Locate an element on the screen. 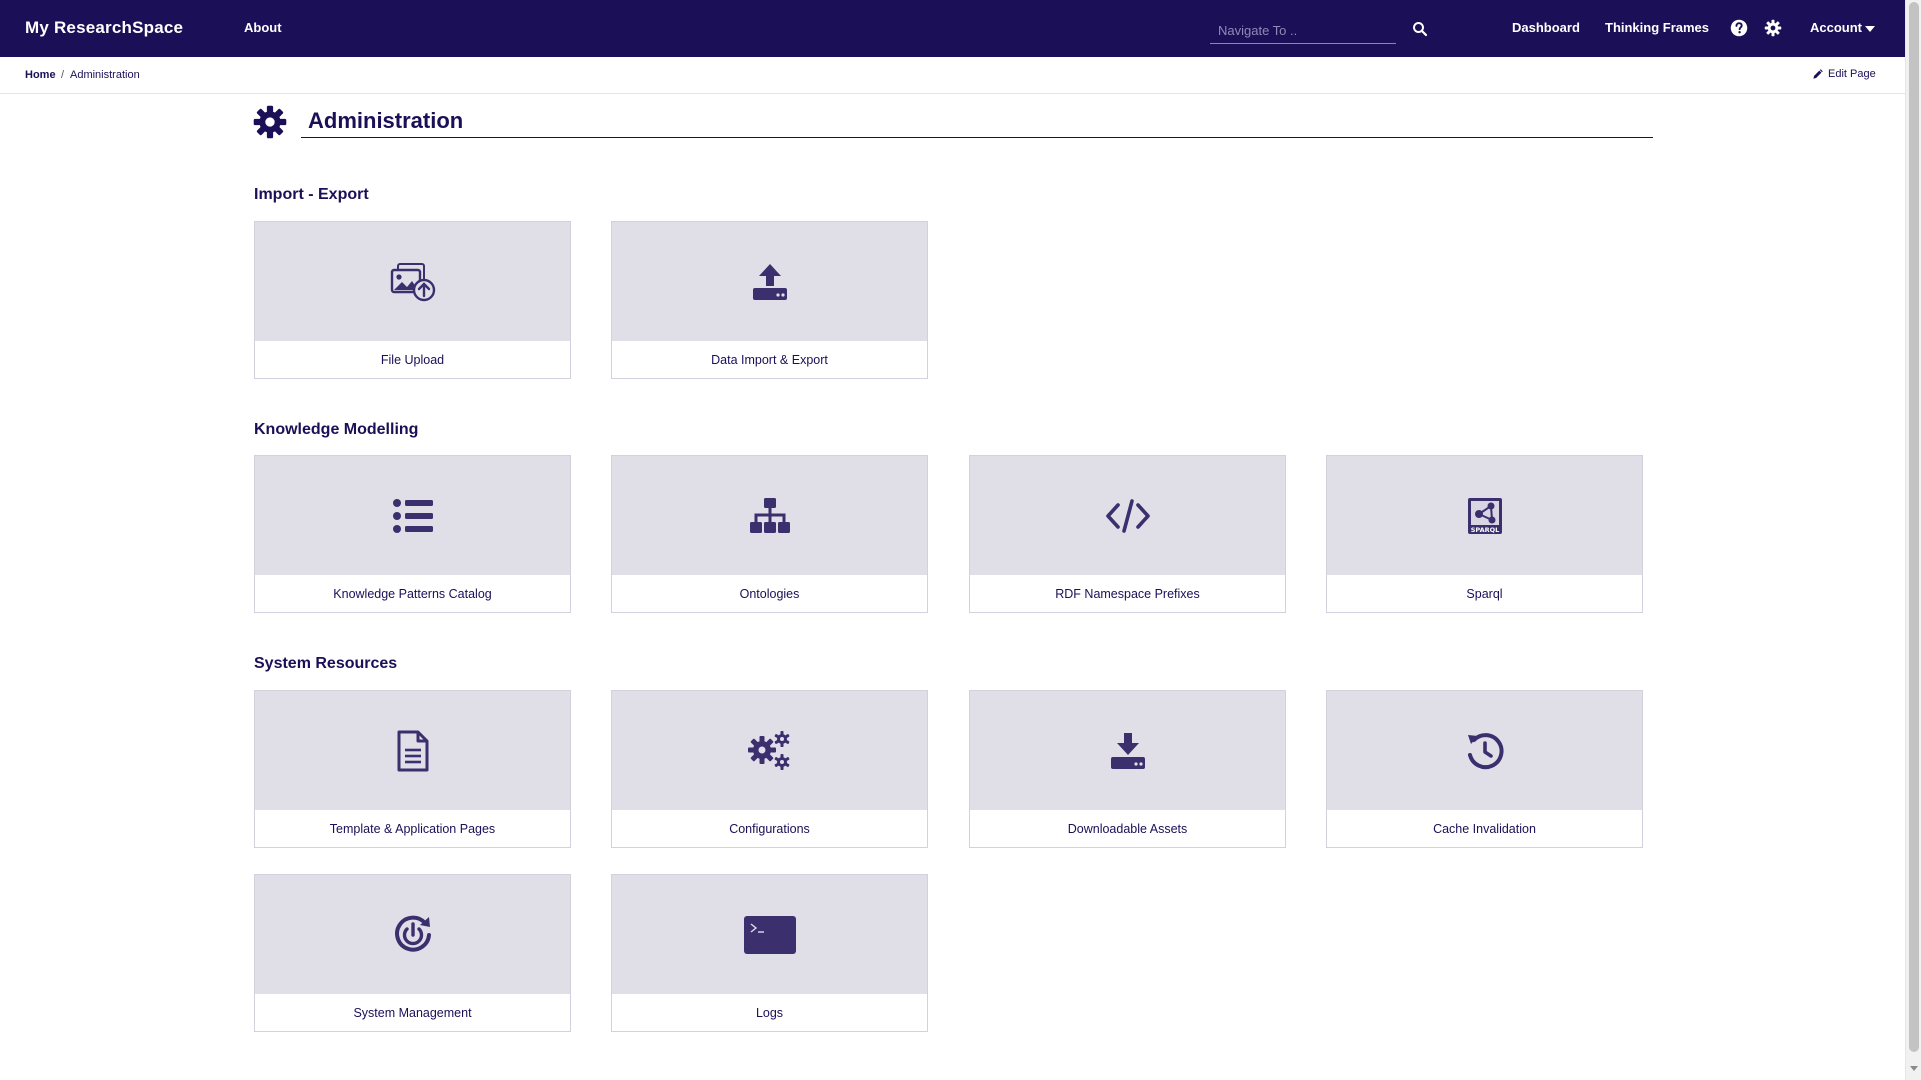 Image resolution: width=1921 pixels, height=1080 pixels. gears-icon is located at coordinates (768, 750).